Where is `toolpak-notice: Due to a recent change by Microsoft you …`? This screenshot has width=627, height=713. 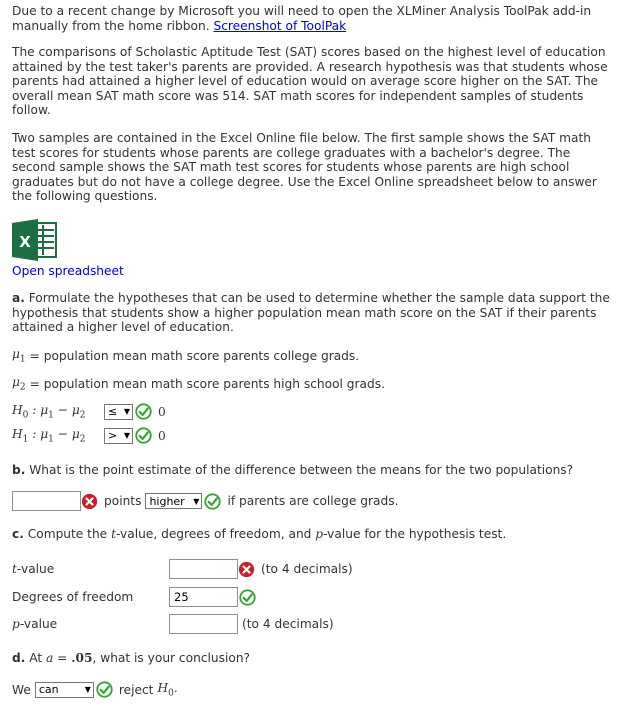
toolpak-notice: Due to a recent change by Microsoft you … is located at coordinates (312, 18).